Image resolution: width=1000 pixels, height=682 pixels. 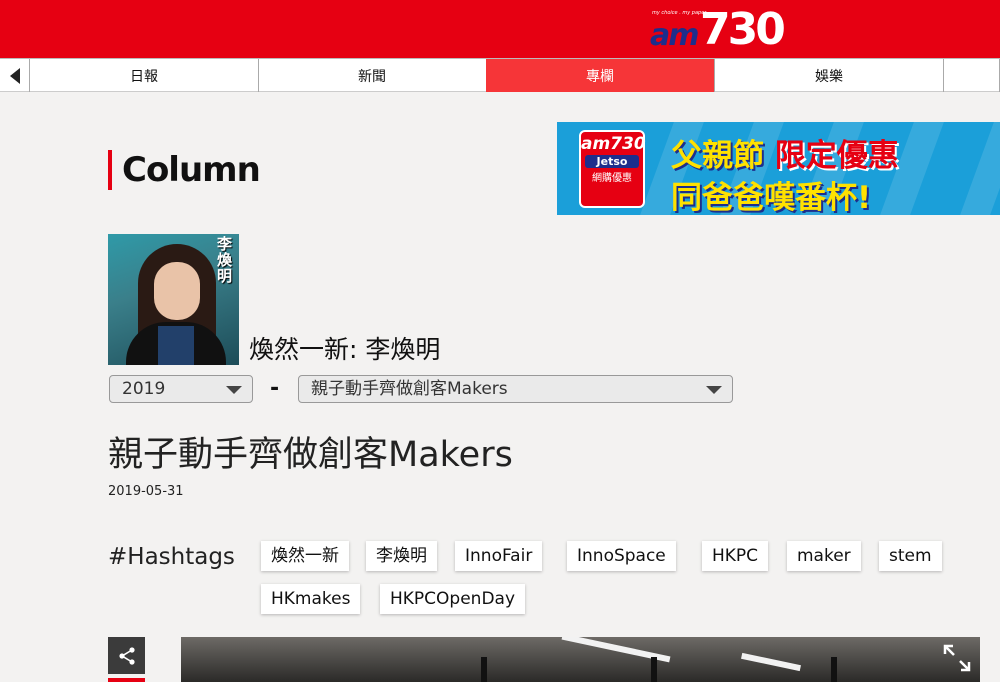 What do you see at coordinates (171, 557) in the screenshot?
I see `hashtags-label: #Hashtags` at bounding box center [171, 557].